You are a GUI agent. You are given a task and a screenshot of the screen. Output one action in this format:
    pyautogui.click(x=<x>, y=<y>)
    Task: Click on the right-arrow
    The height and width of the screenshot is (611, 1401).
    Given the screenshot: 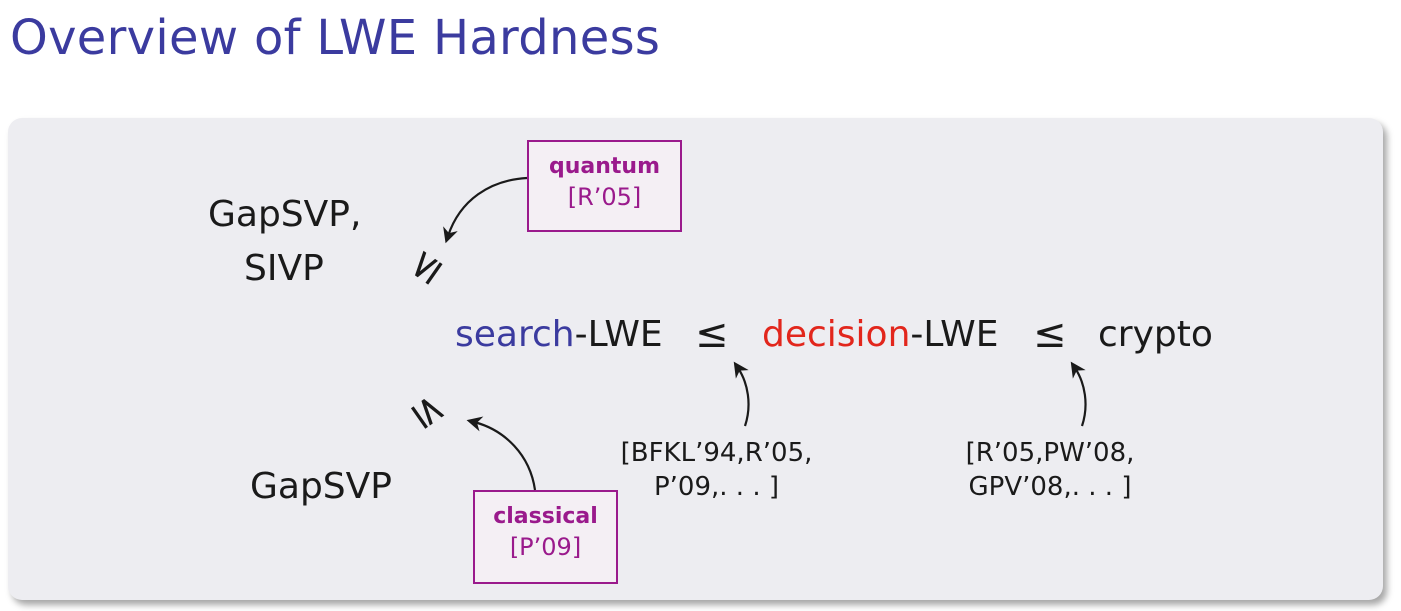 What is the action you would take?
    pyautogui.click(x=1078, y=394)
    